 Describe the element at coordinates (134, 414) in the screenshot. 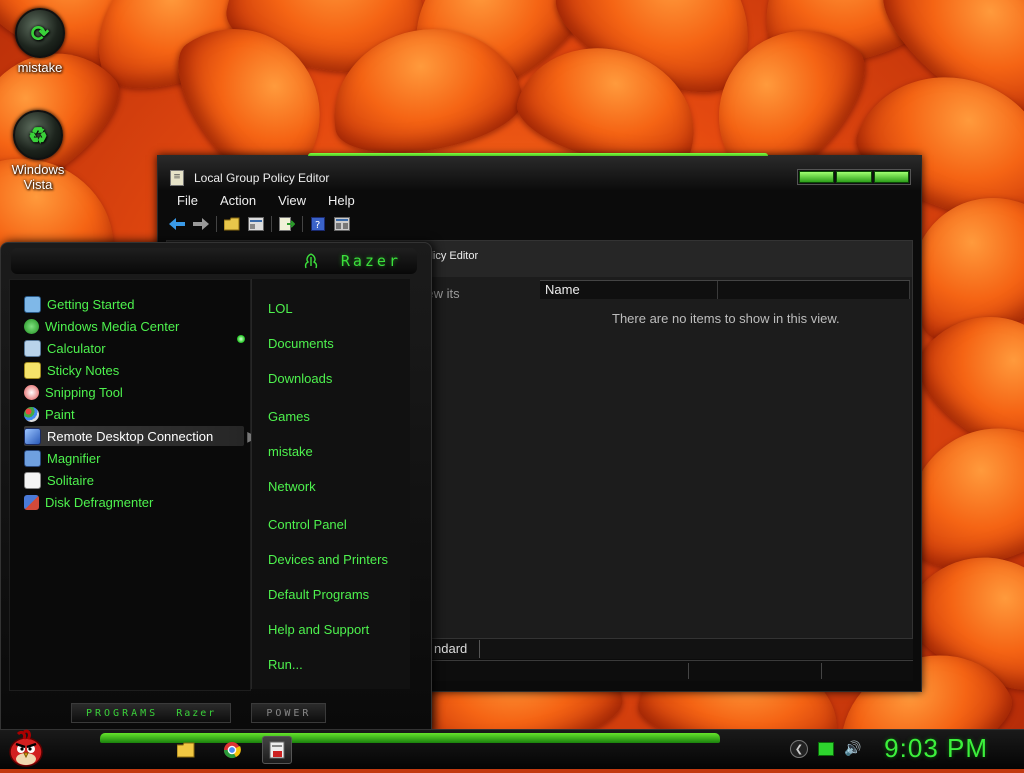

I see `program-paint: Paint` at that location.